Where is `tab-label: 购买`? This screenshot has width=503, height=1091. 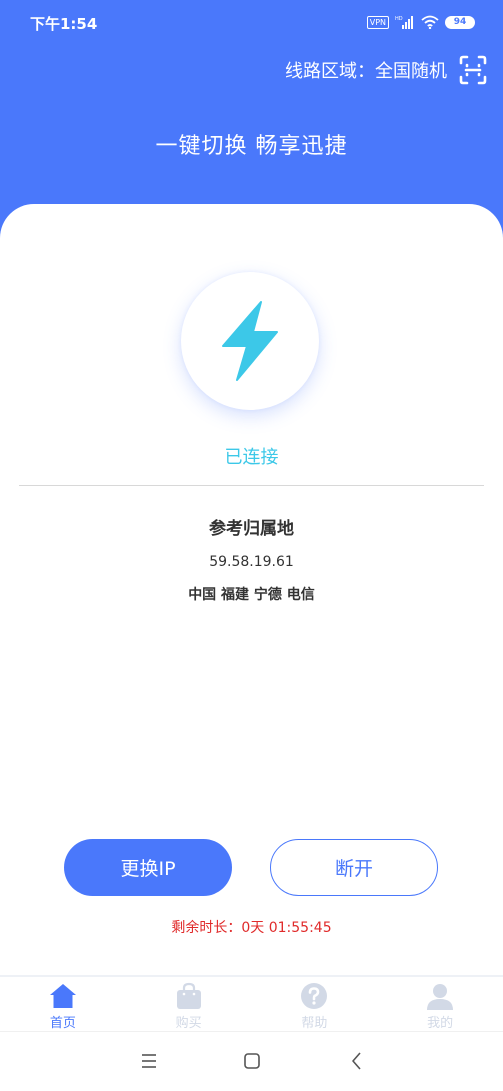 tab-label: 购买 is located at coordinates (188, 1023).